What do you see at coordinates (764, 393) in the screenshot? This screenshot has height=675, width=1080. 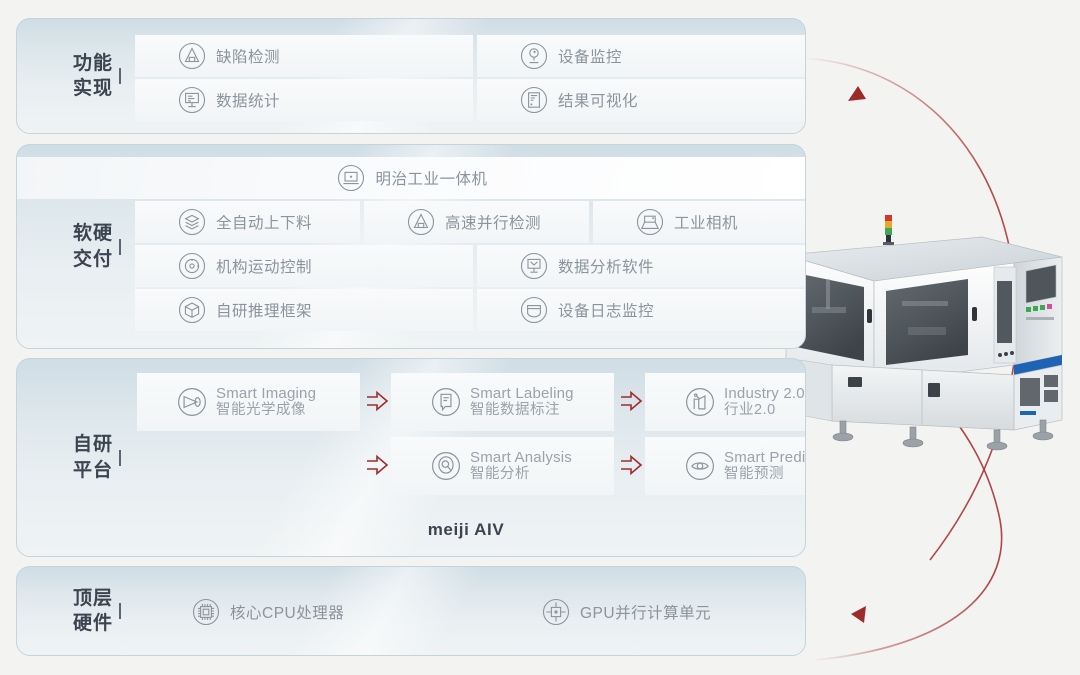 I see `item-label-en: Industry 2.0` at bounding box center [764, 393].